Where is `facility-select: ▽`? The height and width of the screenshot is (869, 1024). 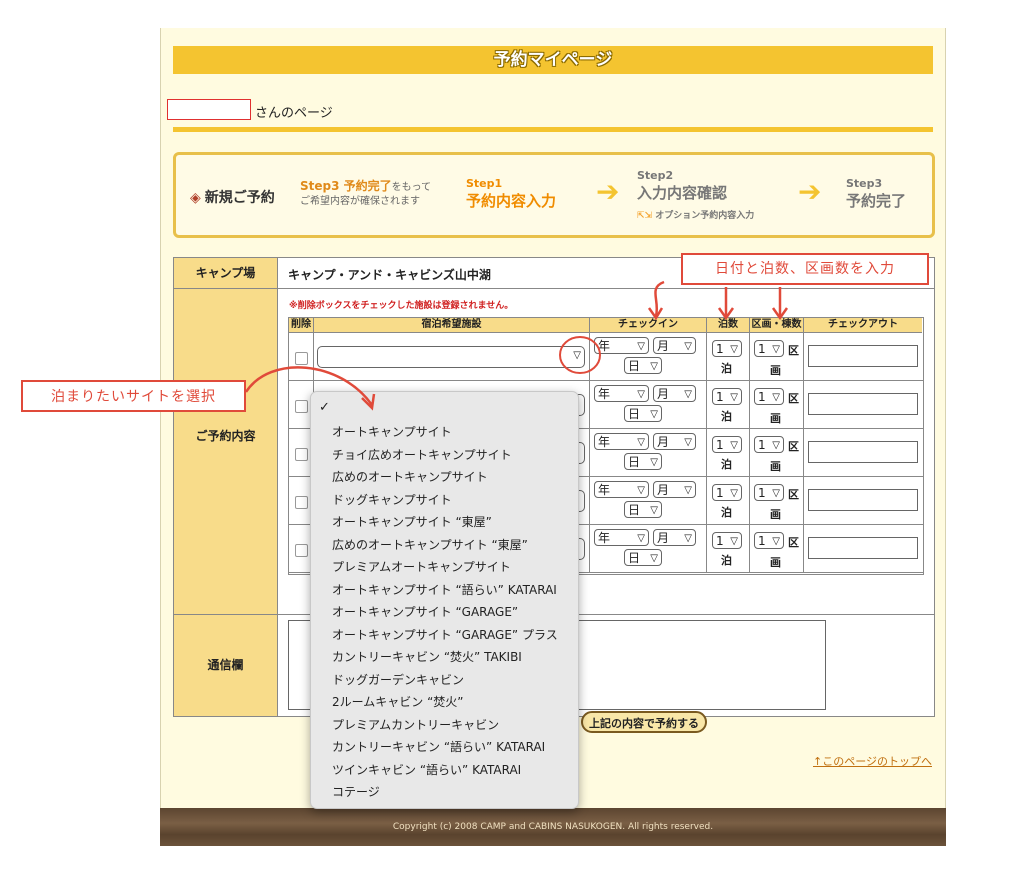 facility-select: ▽ is located at coordinates (451, 357).